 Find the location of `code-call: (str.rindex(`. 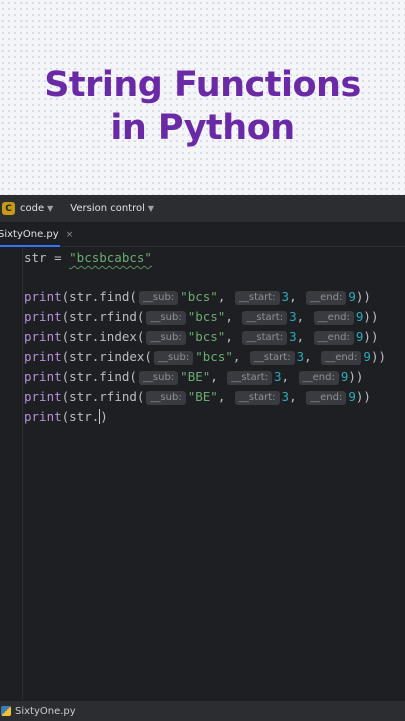

code-call: (str.rindex( is located at coordinates (106, 356).